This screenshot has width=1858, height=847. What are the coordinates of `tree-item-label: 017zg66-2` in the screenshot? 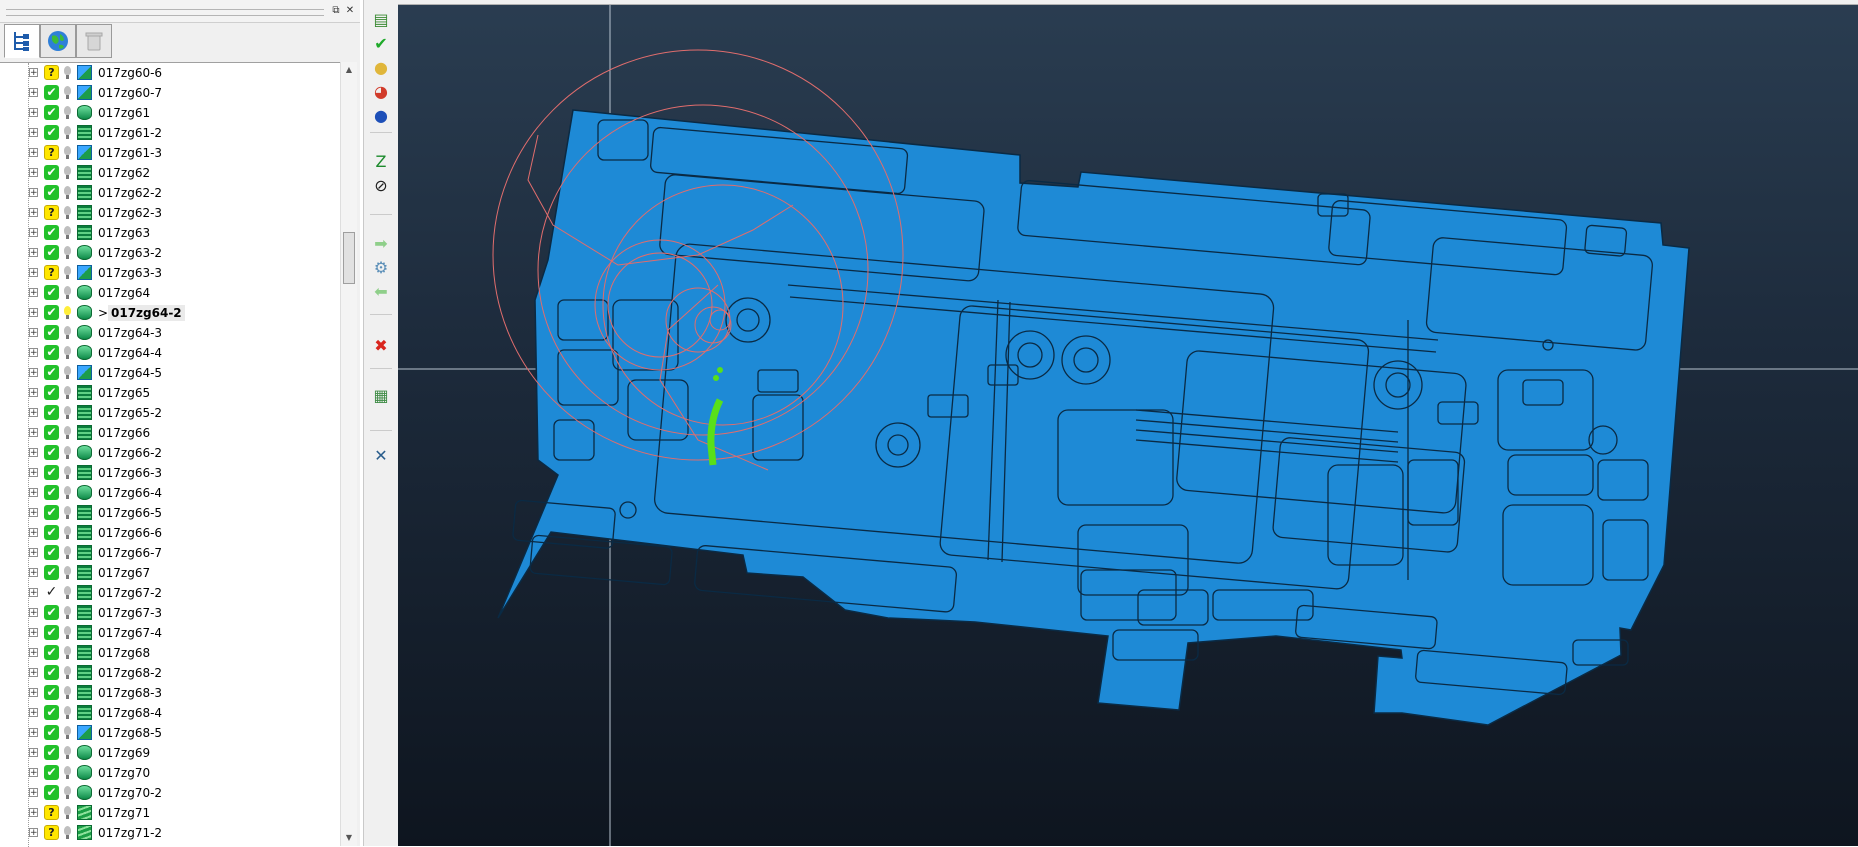 It's located at (130, 453).